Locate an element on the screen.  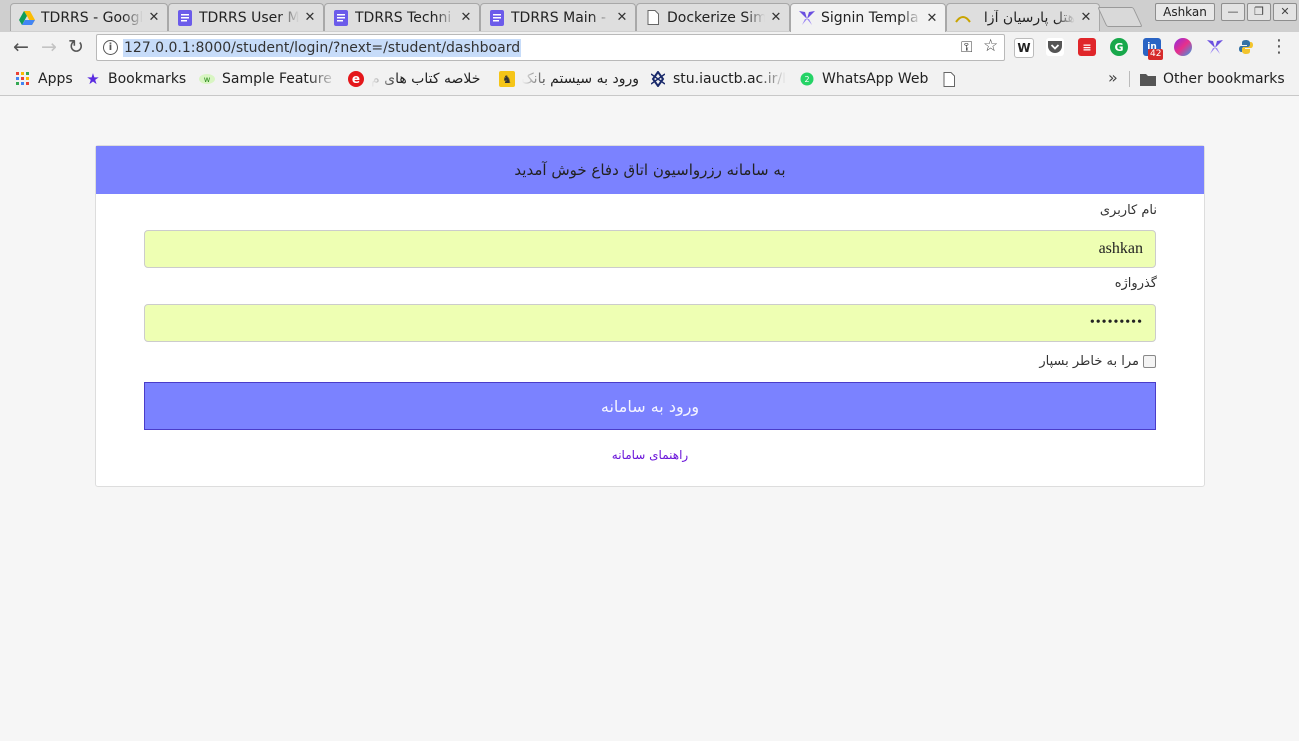
bookmark-label: Apps is located at coordinates (55, 79).